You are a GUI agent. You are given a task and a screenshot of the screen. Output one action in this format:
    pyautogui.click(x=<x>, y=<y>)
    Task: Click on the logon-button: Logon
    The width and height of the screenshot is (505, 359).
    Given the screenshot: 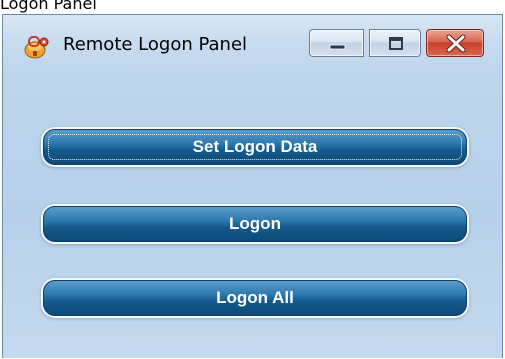 What is the action you would take?
    pyautogui.click(x=255, y=224)
    